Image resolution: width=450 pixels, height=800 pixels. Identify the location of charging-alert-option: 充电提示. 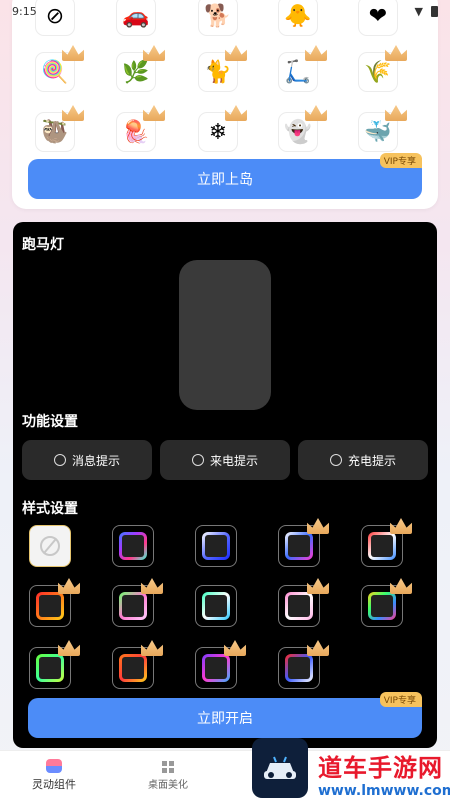
(363, 460).